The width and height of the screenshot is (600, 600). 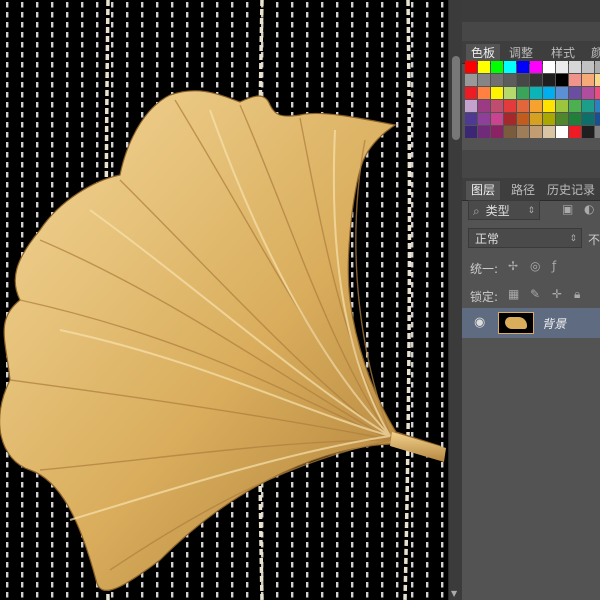 I want to click on layer-name: 背景, so click(x=554, y=324).